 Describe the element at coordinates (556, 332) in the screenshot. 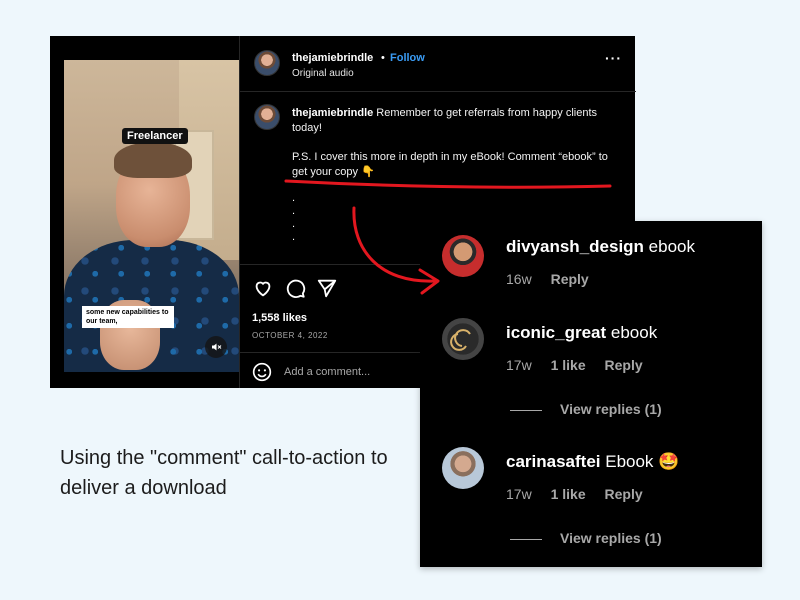

I see `comment-2-username: iconic_great` at that location.